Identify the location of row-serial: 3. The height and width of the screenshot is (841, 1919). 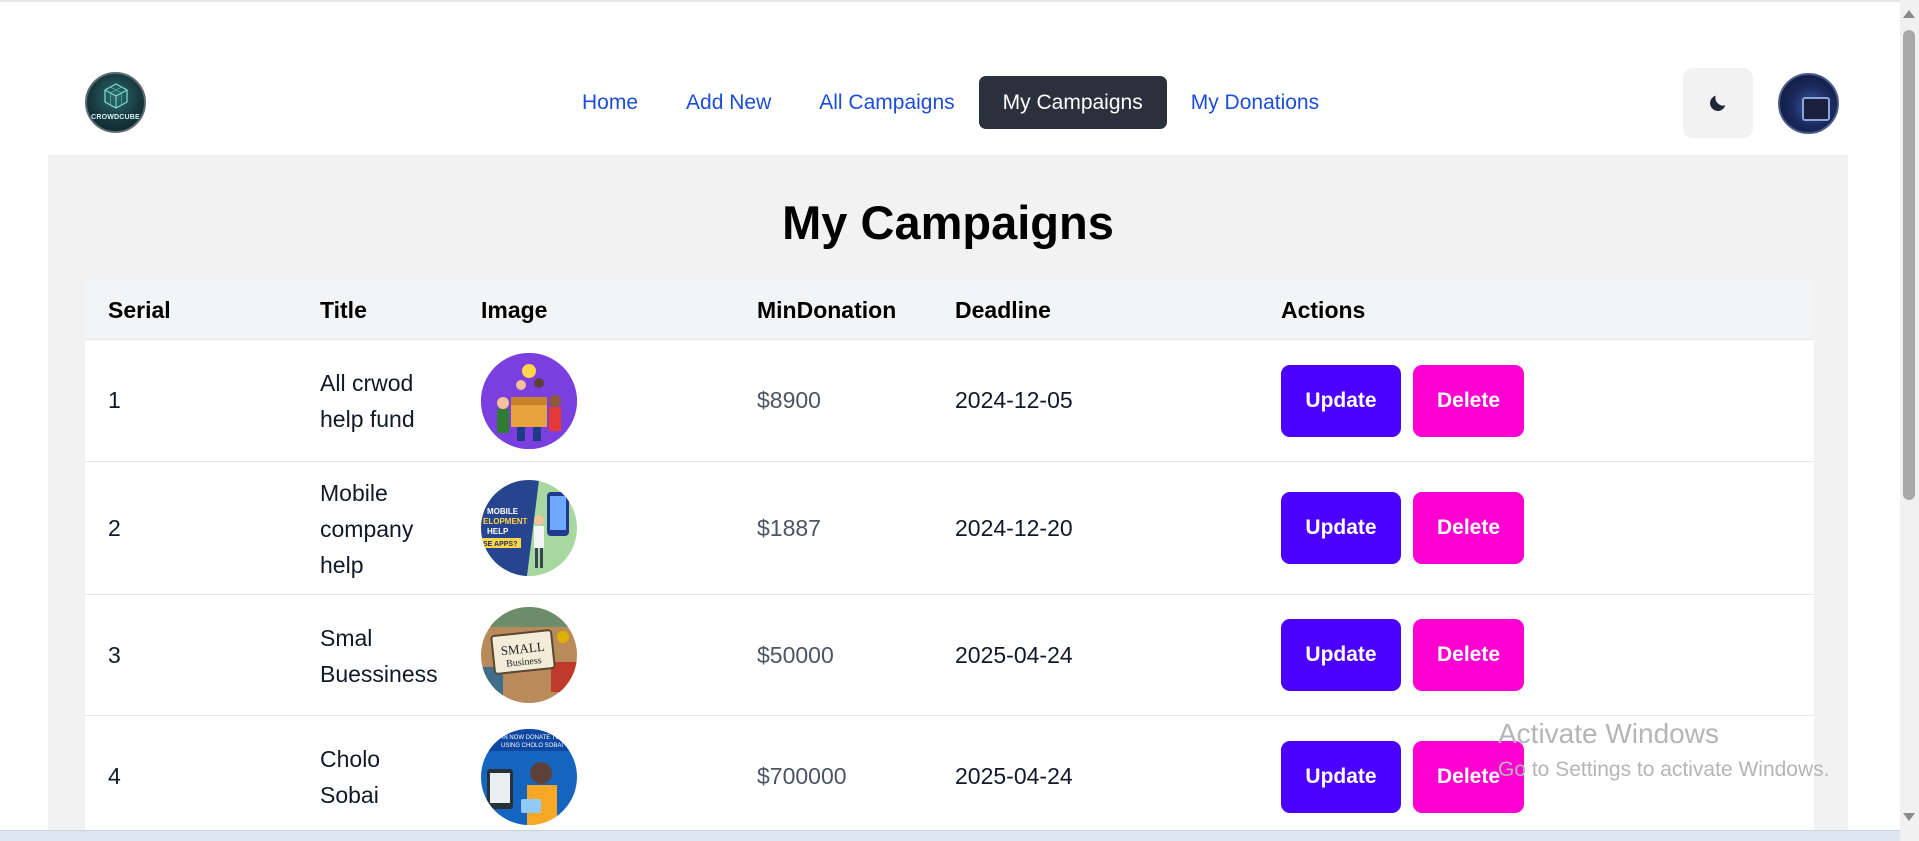
(114, 655).